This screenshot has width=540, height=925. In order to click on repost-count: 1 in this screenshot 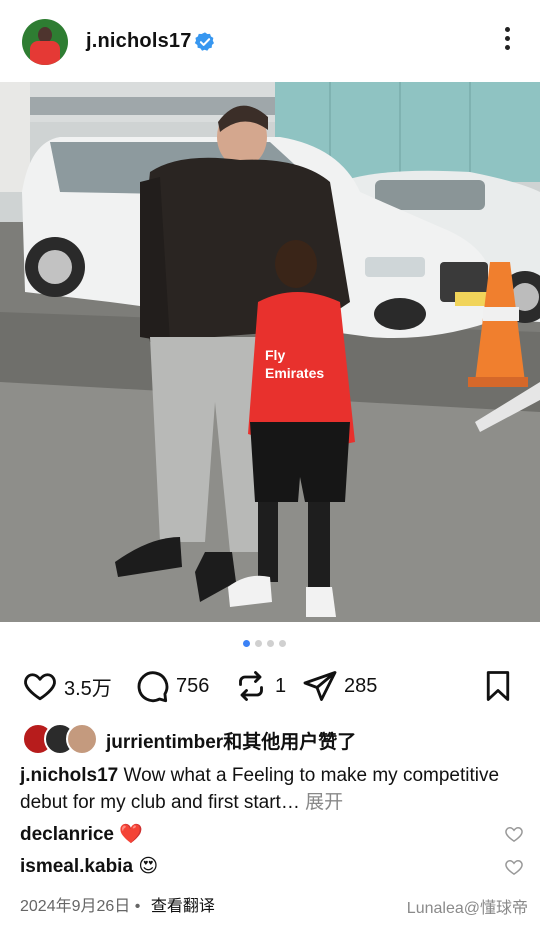, I will do `click(281, 685)`.